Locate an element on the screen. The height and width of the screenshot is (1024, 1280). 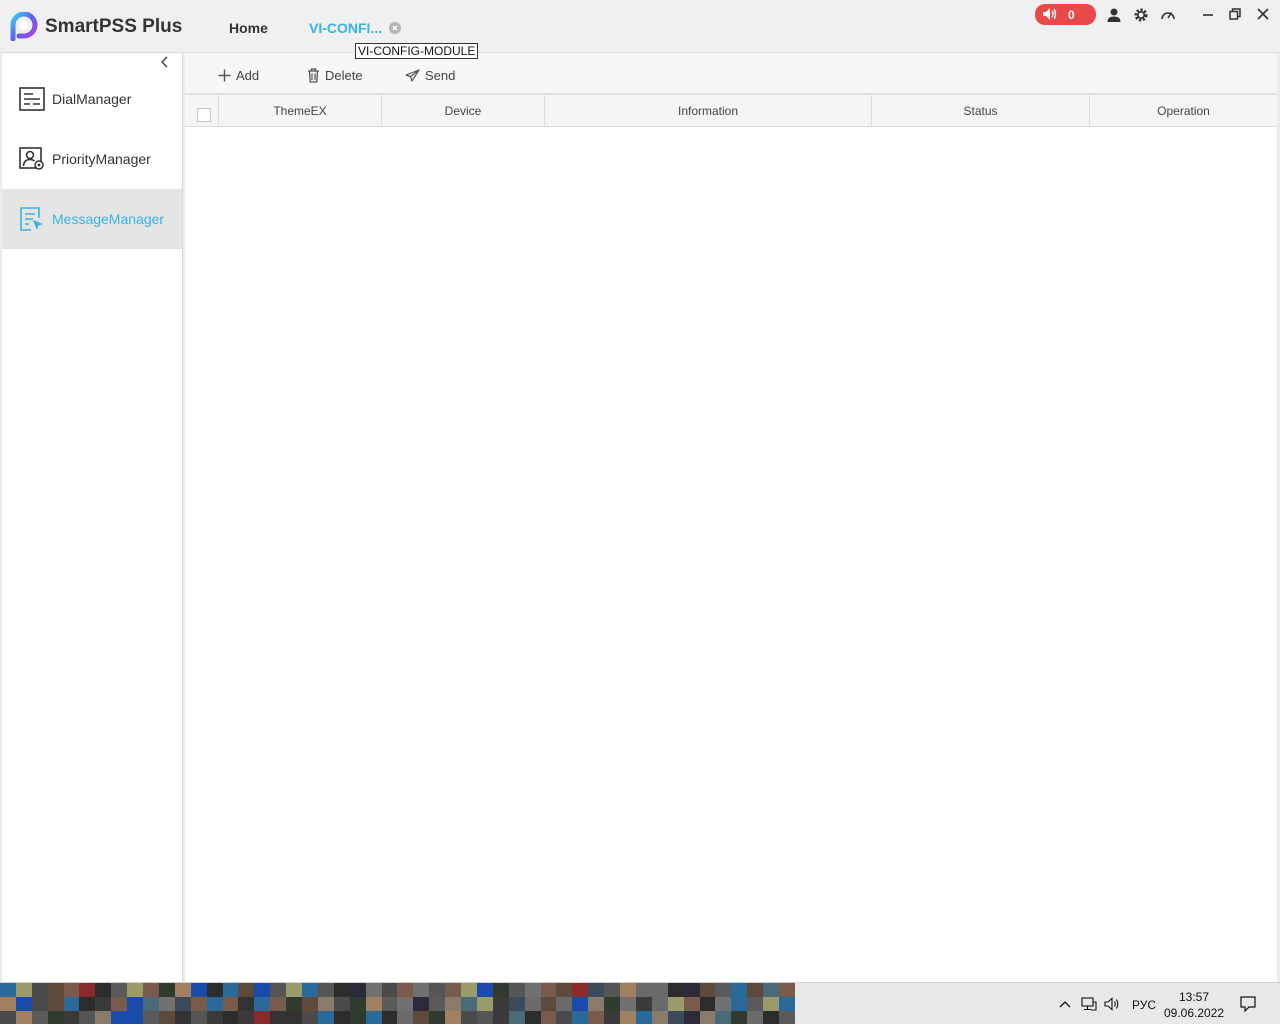
tab-close-icon is located at coordinates (395, 28).